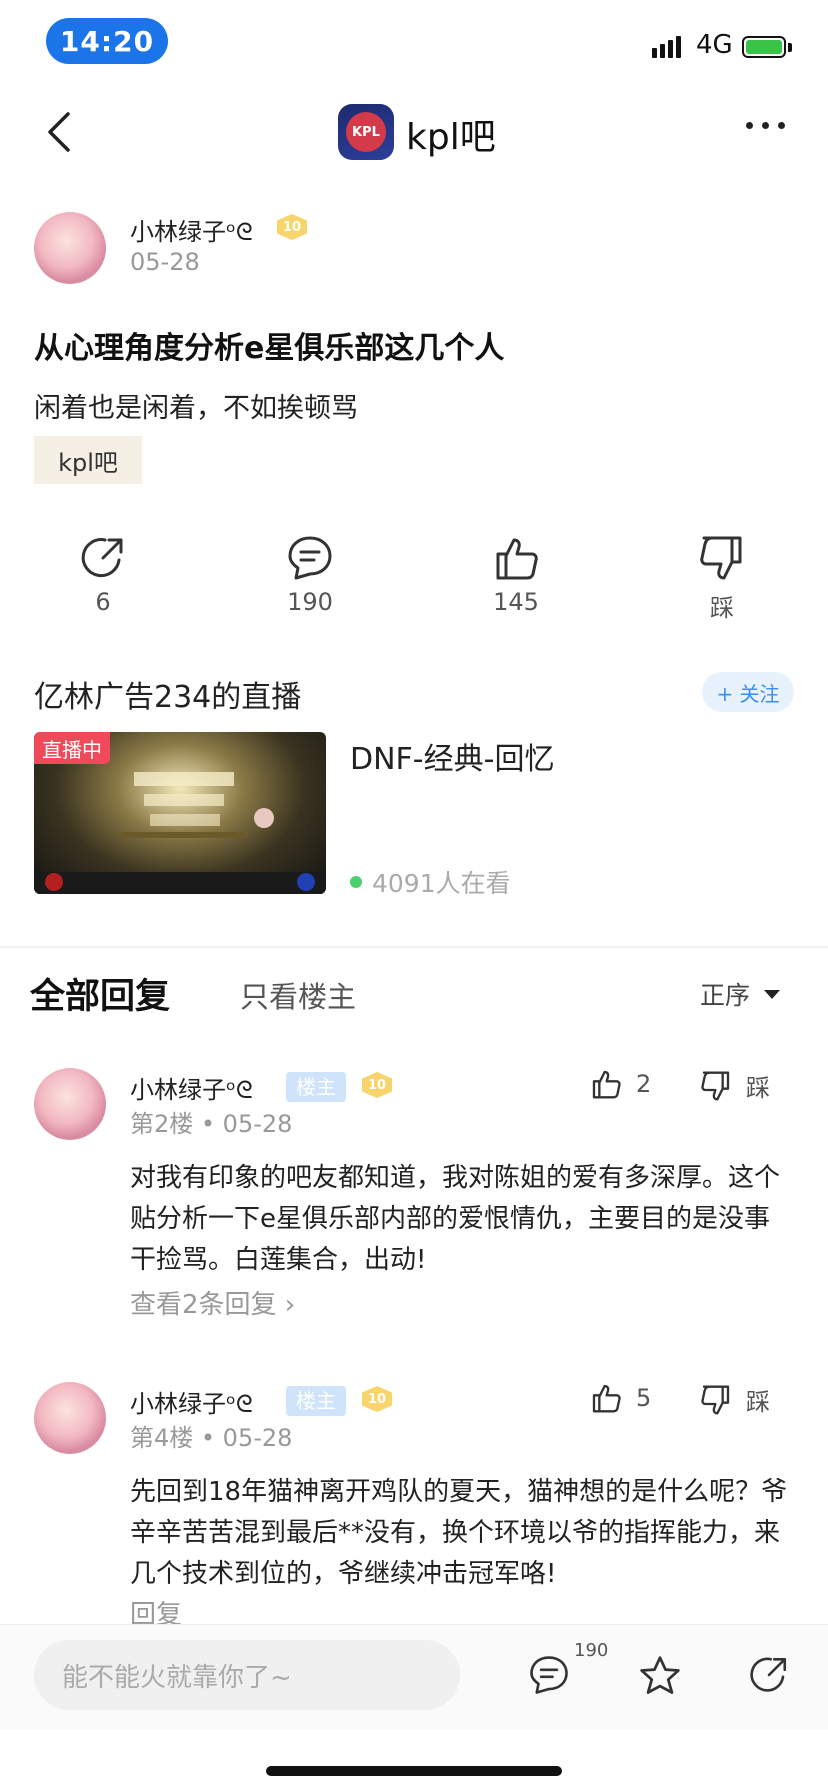 The width and height of the screenshot is (828, 1792). I want to click on reply-like-count: 5, so click(644, 1398).